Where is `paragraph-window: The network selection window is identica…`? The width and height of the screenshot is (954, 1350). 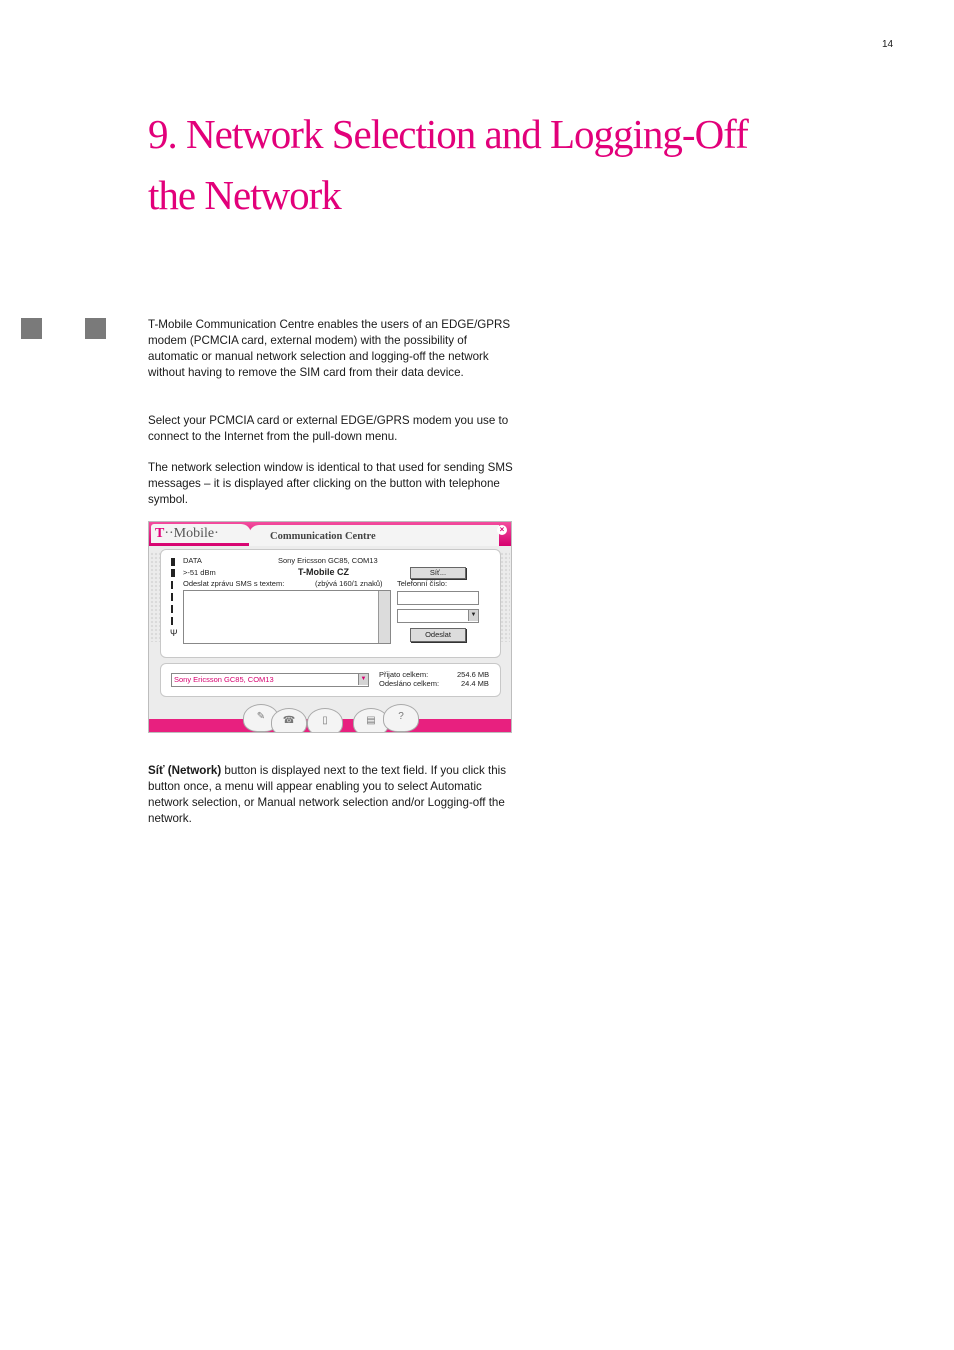 paragraph-window: The network selection window is identica… is located at coordinates (330, 483).